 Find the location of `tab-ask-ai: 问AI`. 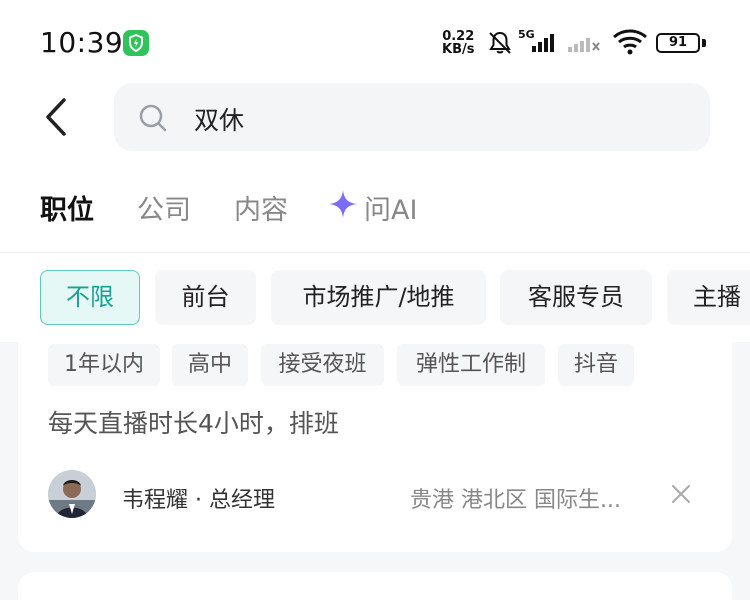

tab-ask-ai: 问AI is located at coordinates (372, 207).